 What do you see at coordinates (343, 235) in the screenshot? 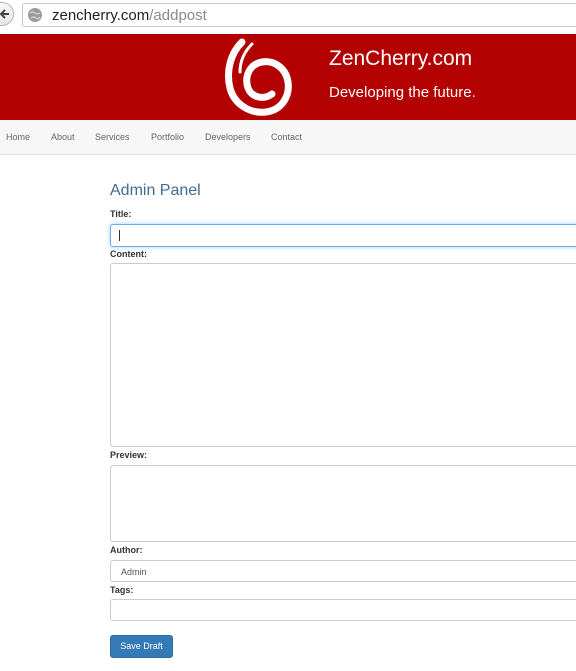
I see `title-input` at bounding box center [343, 235].